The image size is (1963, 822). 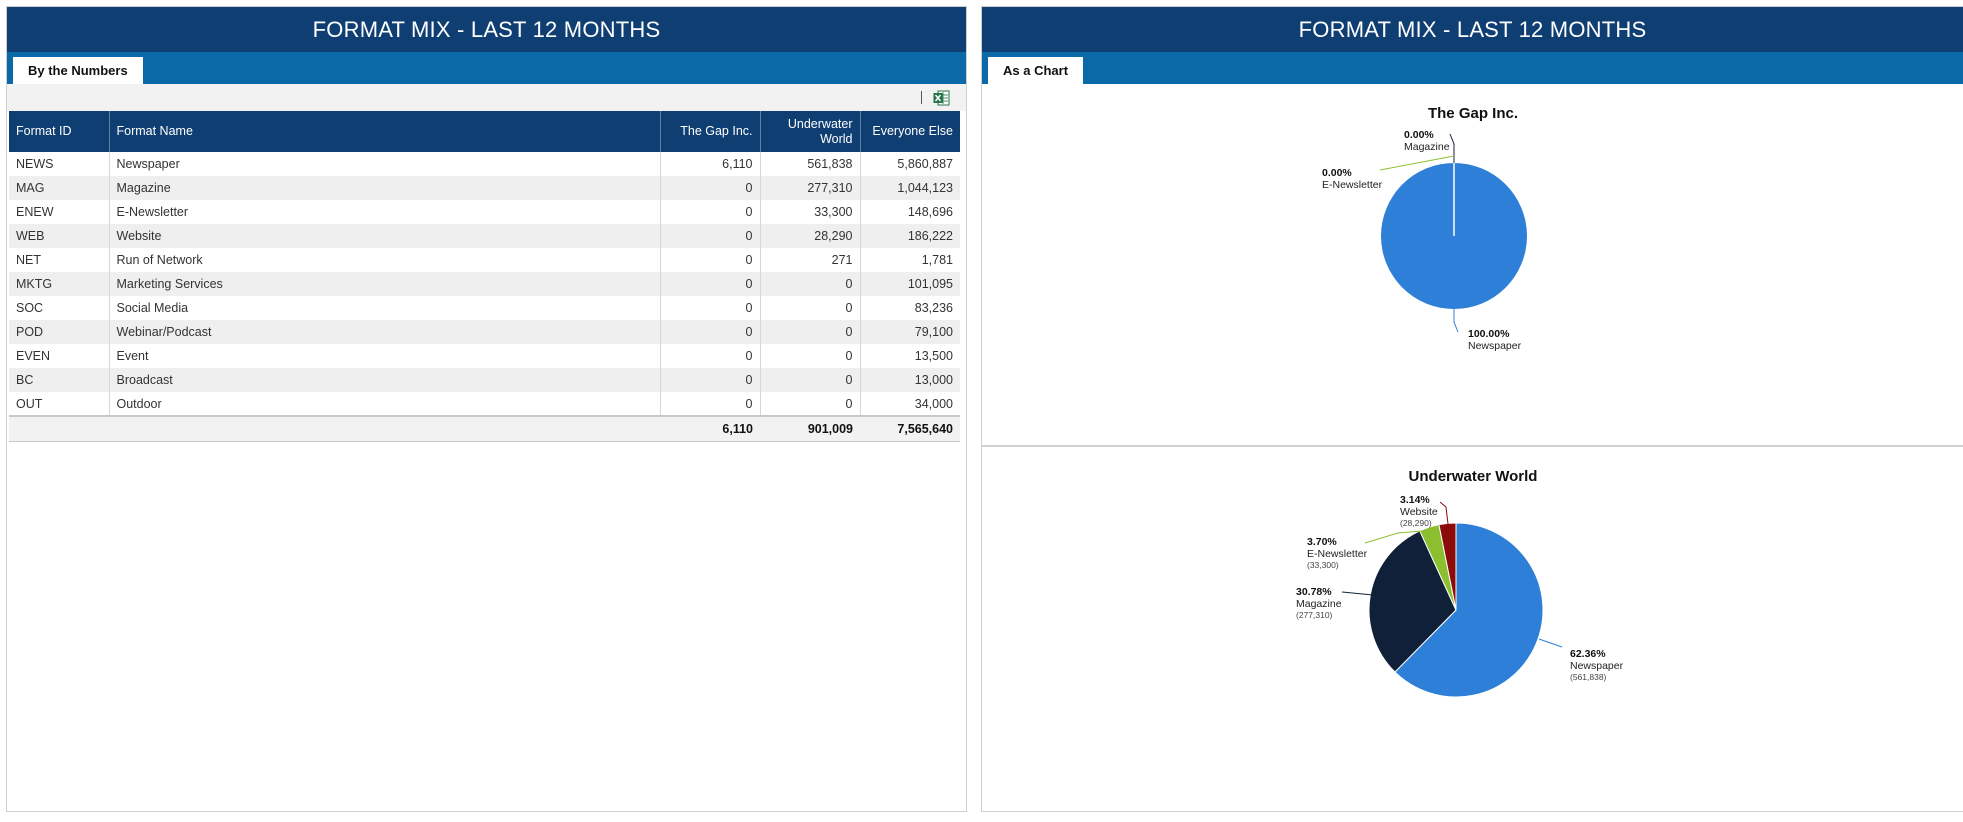 I want to click on everyone-else-value-cell: 13,500, so click(x=933, y=356).